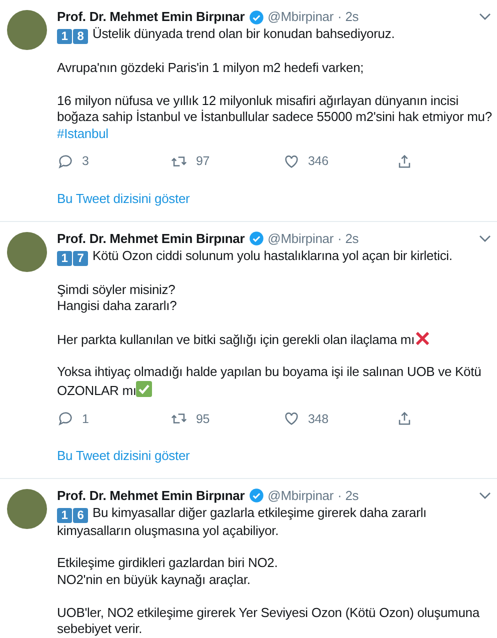  Describe the element at coordinates (210, 67) in the screenshot. I see `tweet-text: Avrupa'nın gözdeki Paris'in 1 milyon m2 hedefi varken;` at that location.